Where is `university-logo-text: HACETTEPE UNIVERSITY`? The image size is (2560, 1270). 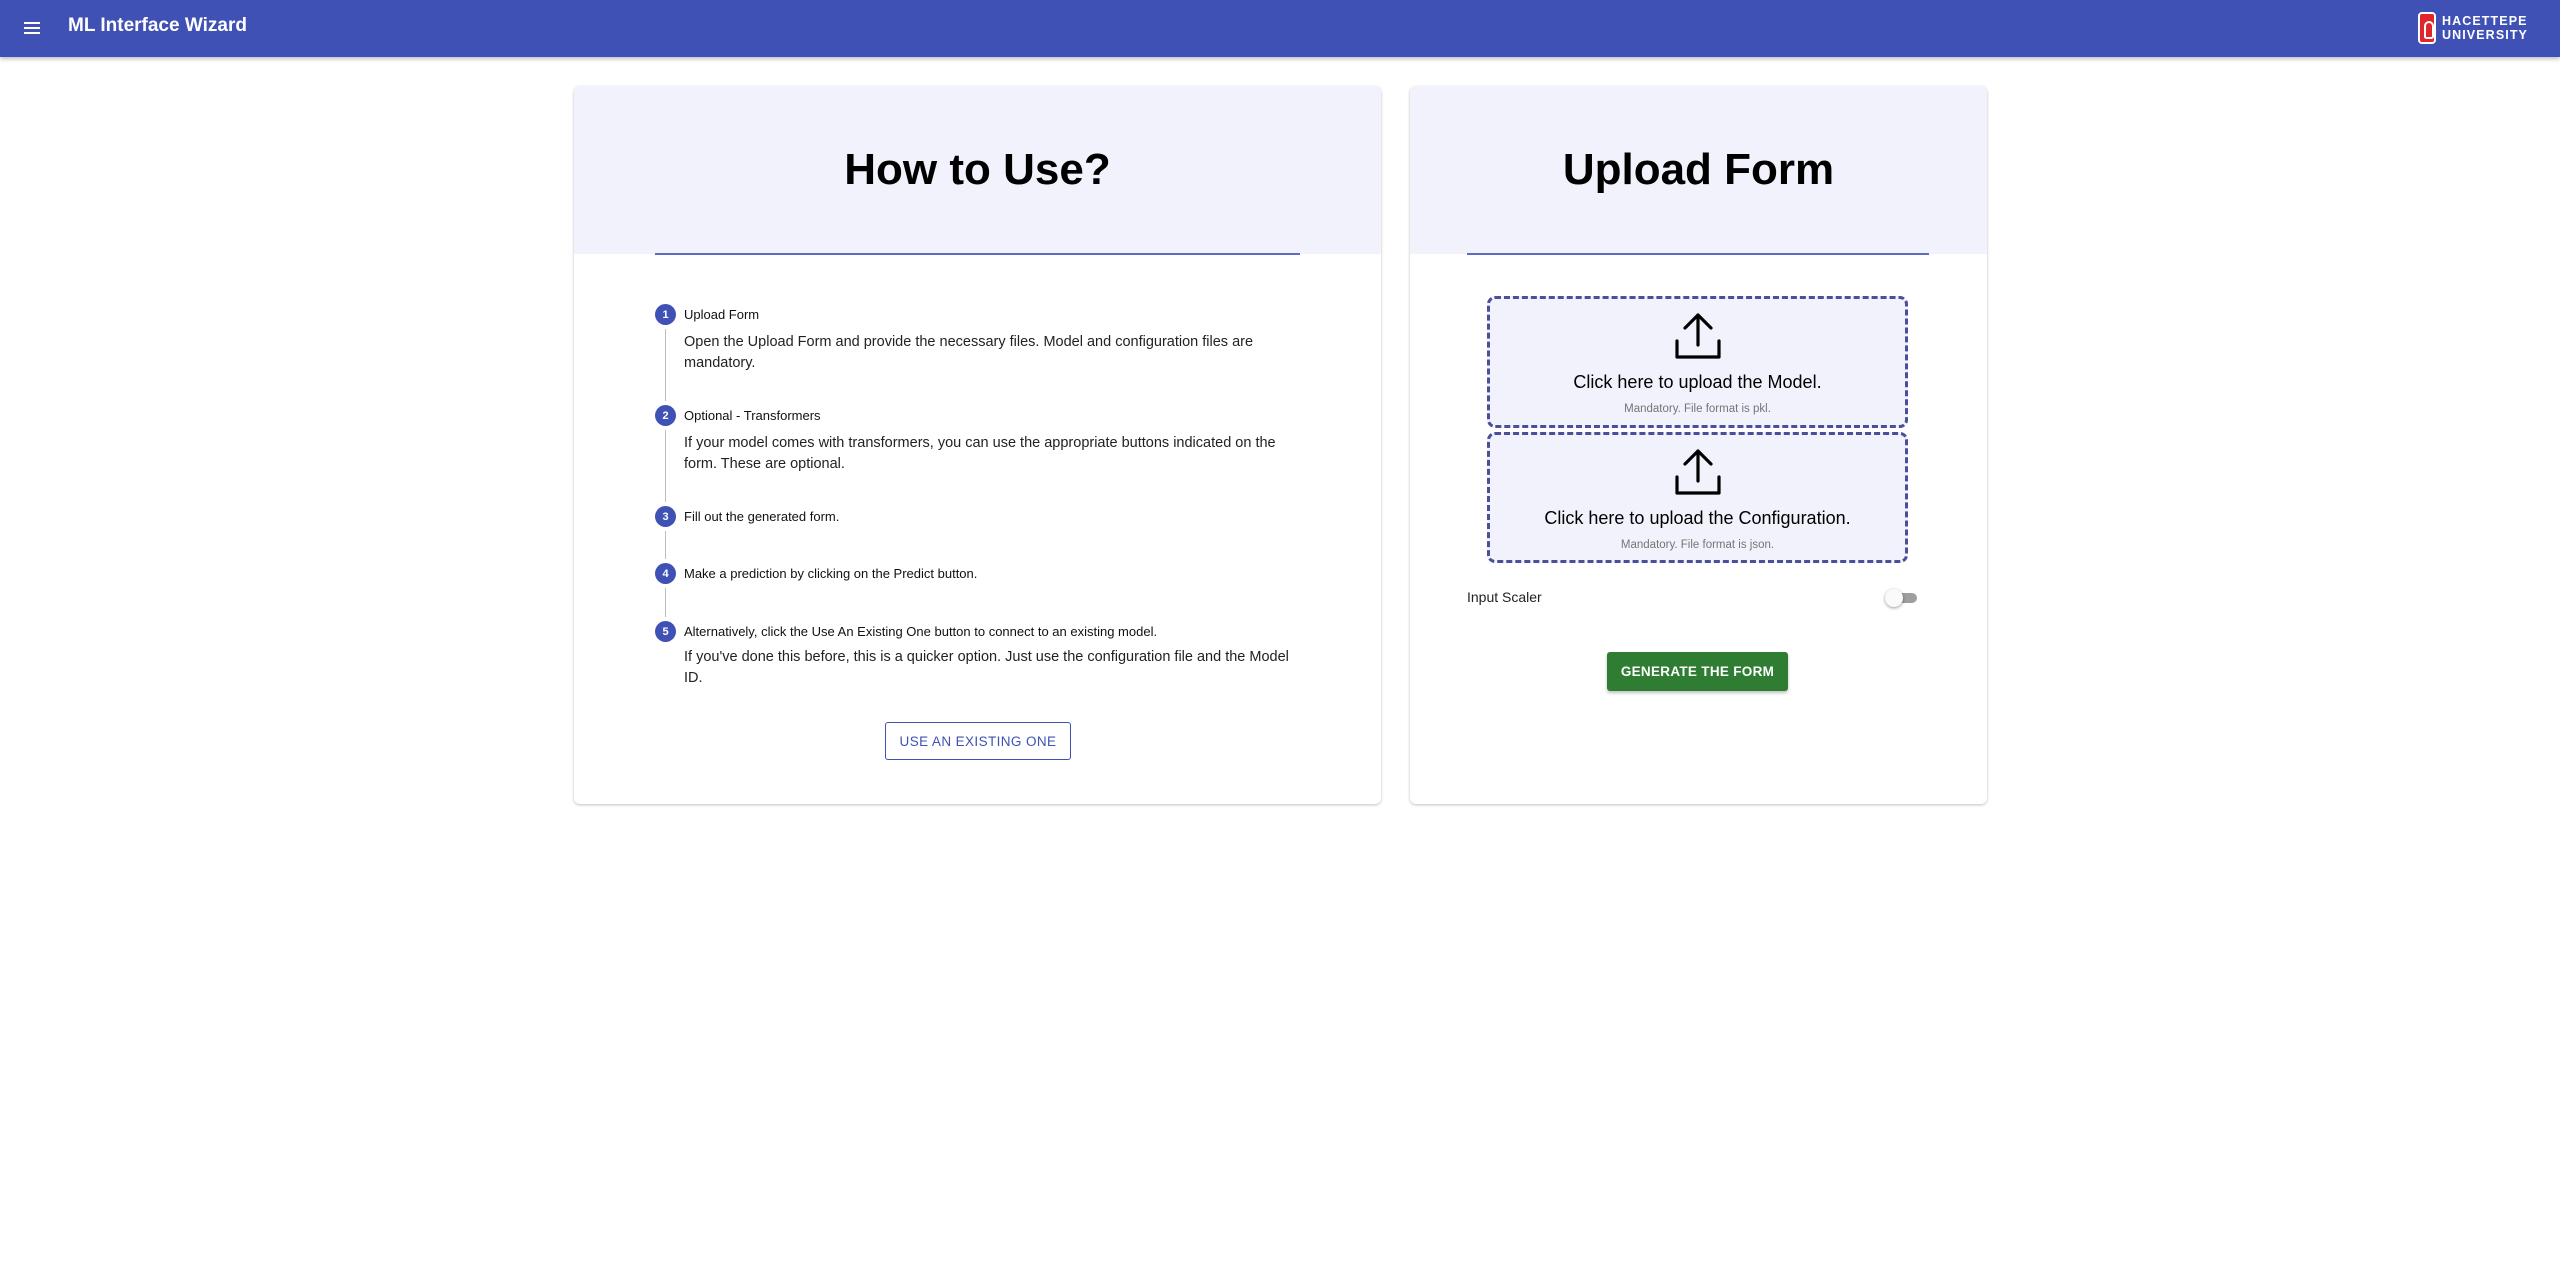 university-logo-text: HACETTEPE UNIVERSITY is located at coordinates (2484, 28).